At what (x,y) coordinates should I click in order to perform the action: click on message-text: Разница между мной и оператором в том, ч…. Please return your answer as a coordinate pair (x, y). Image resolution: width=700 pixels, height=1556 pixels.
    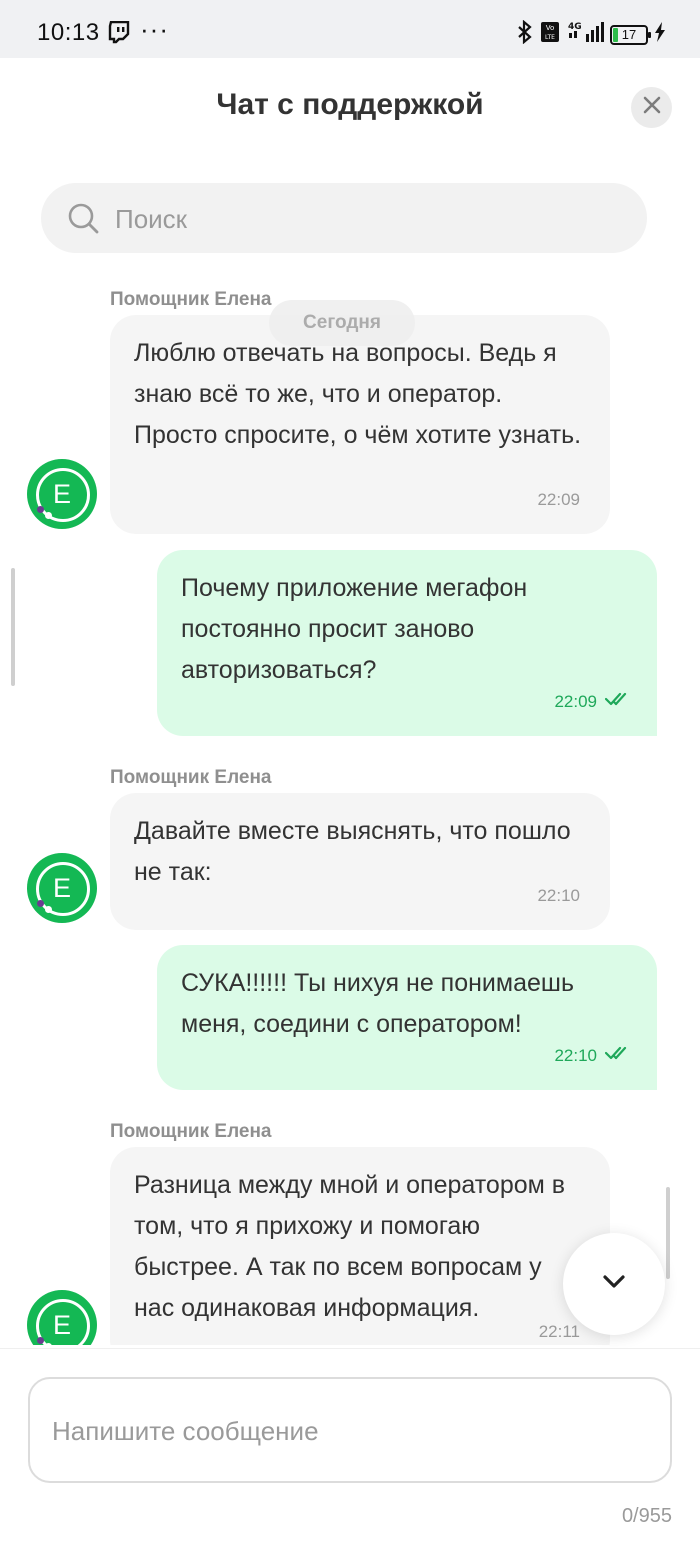
    Looking at the image, I should click on (350, 1246).